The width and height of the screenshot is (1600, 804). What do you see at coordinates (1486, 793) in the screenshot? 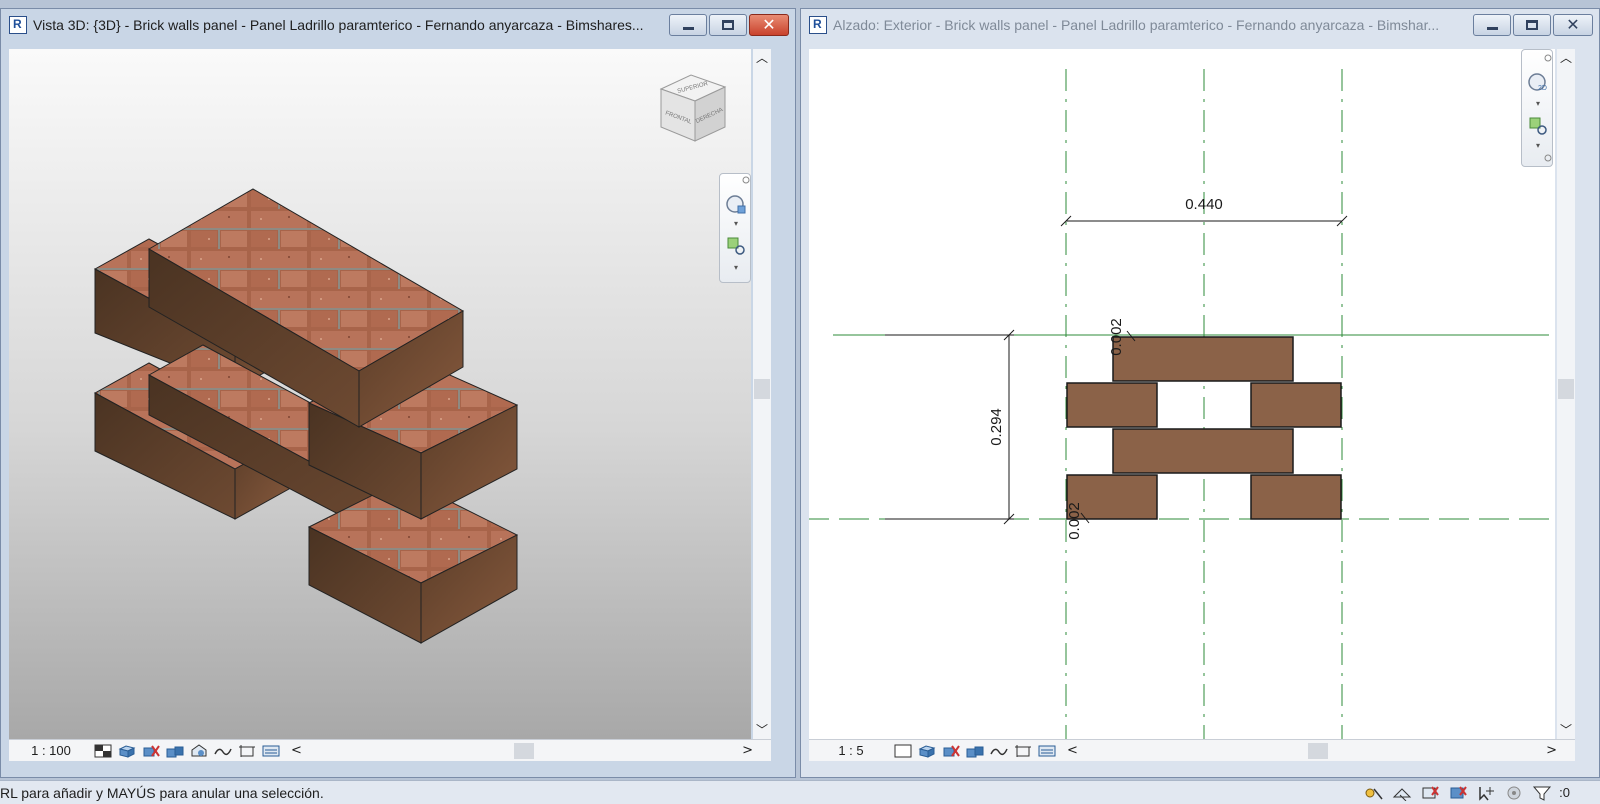
I see `drag-elements-icon` at bounding box center [1486, 793].